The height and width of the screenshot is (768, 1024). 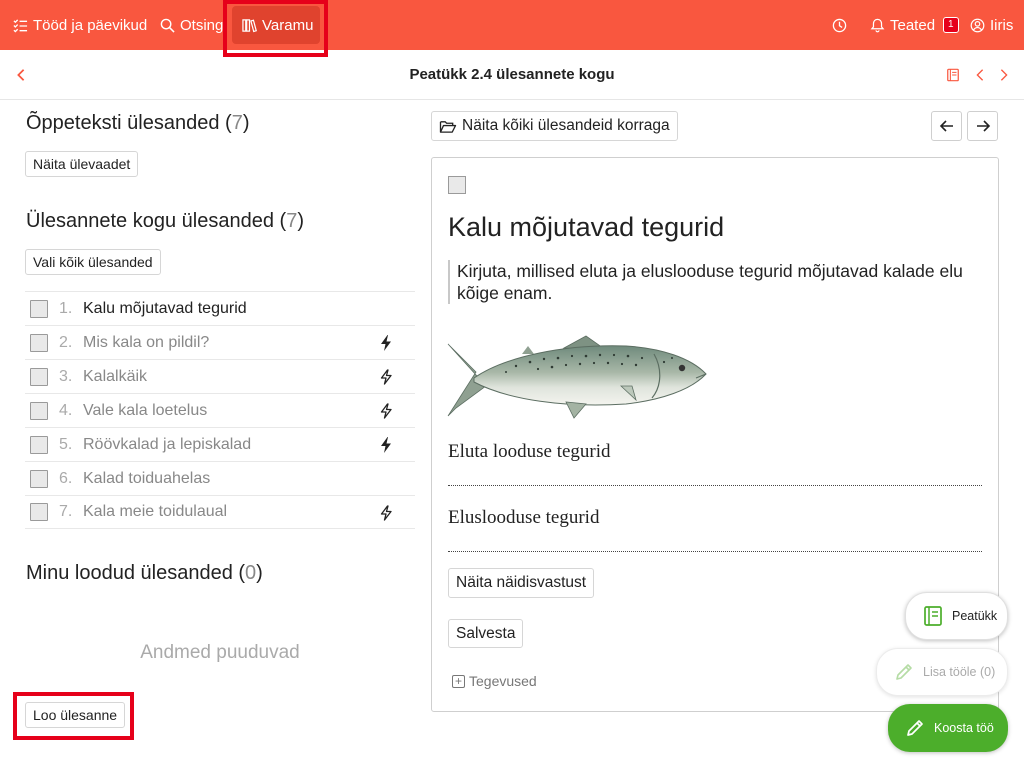 What do you see at coordinates (66, 376) in the screenshot?
I see `task-number: 3.` at bounding box center [66, 376].